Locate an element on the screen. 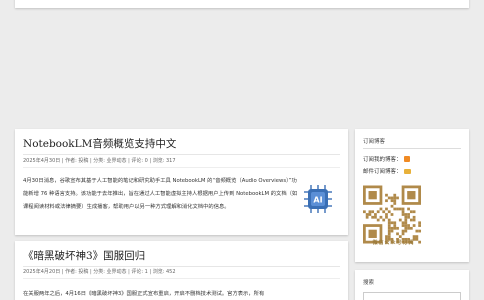  mail-subscribe-label: 邮件订阅博客： is located at coordinates (382, 172).